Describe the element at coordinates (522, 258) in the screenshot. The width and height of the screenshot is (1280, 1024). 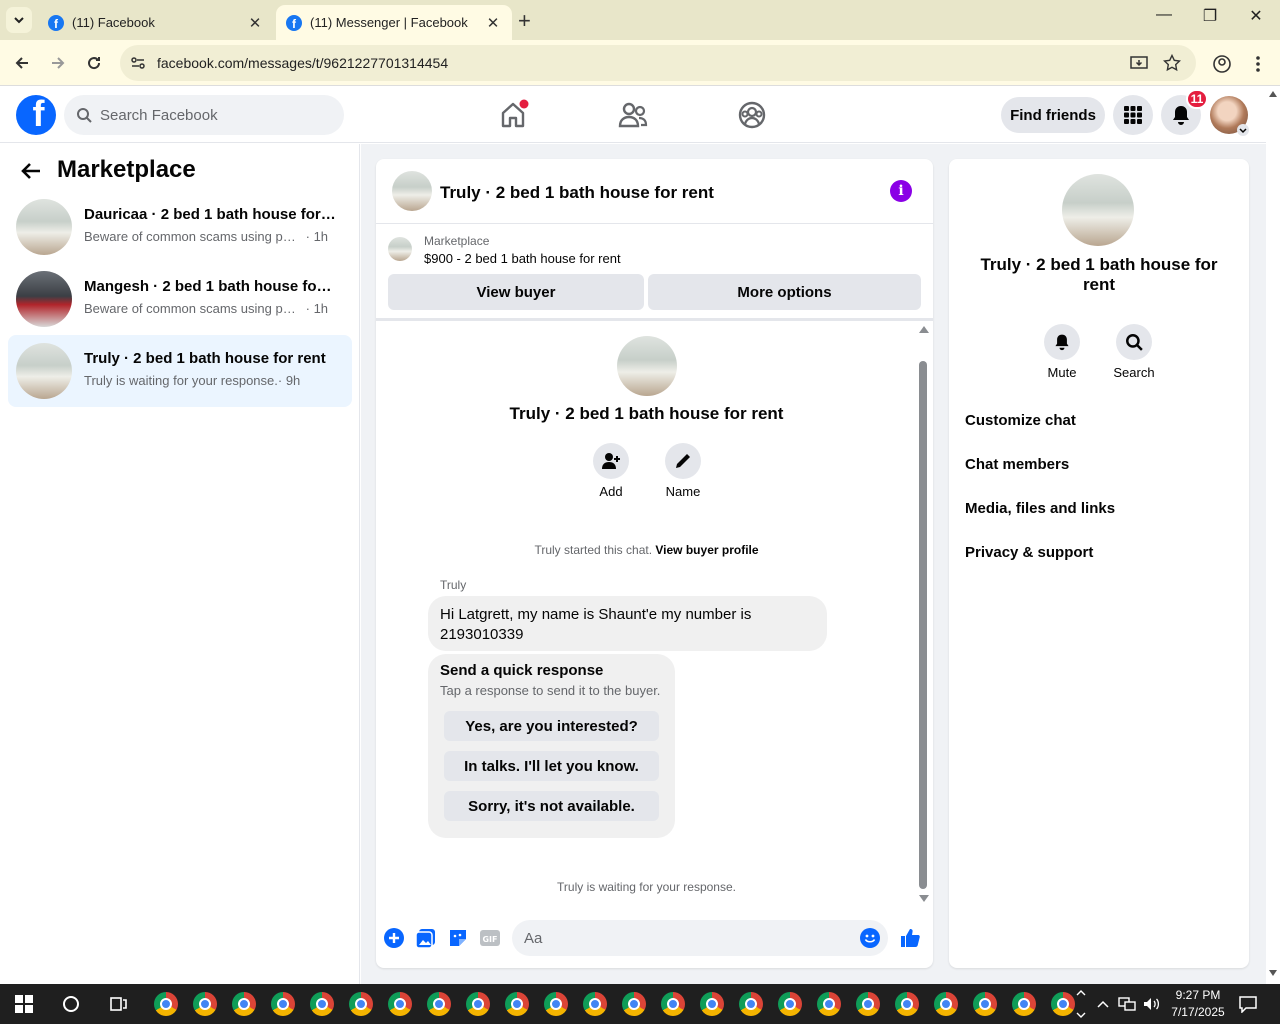
I see `listing-price-title: $900 - 2 bed 1 bath house for rent` at that location.